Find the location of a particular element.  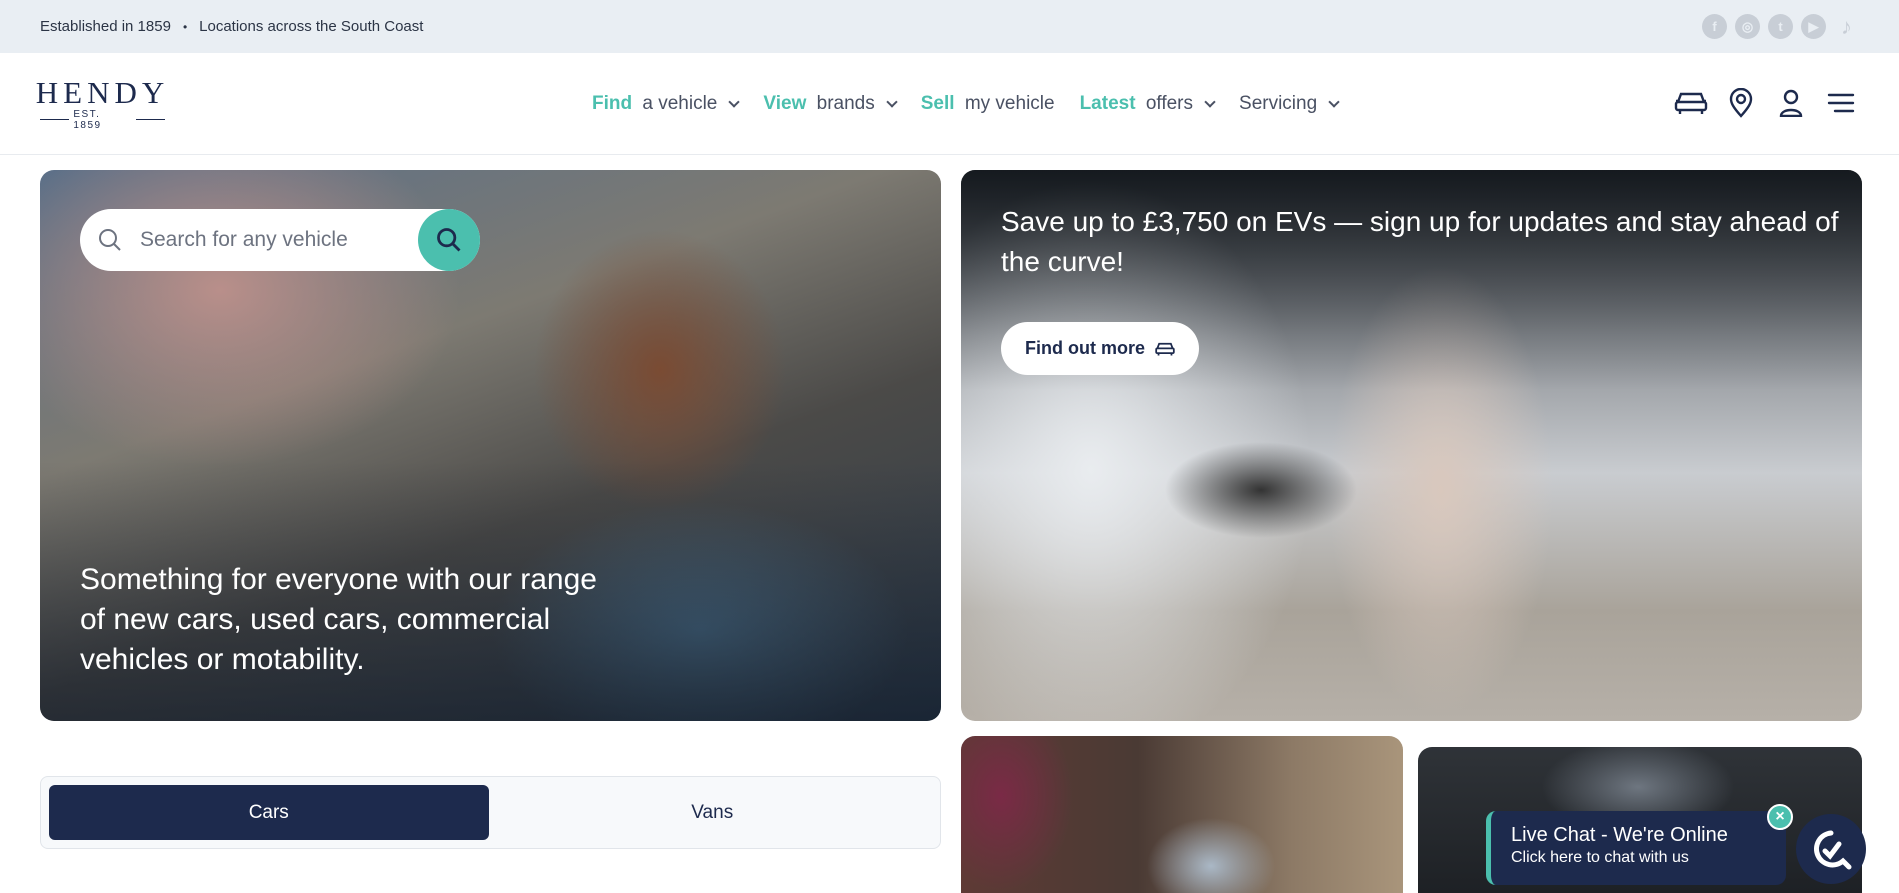

instagram-icon: ◎ is located at coordinates (1747, 26).